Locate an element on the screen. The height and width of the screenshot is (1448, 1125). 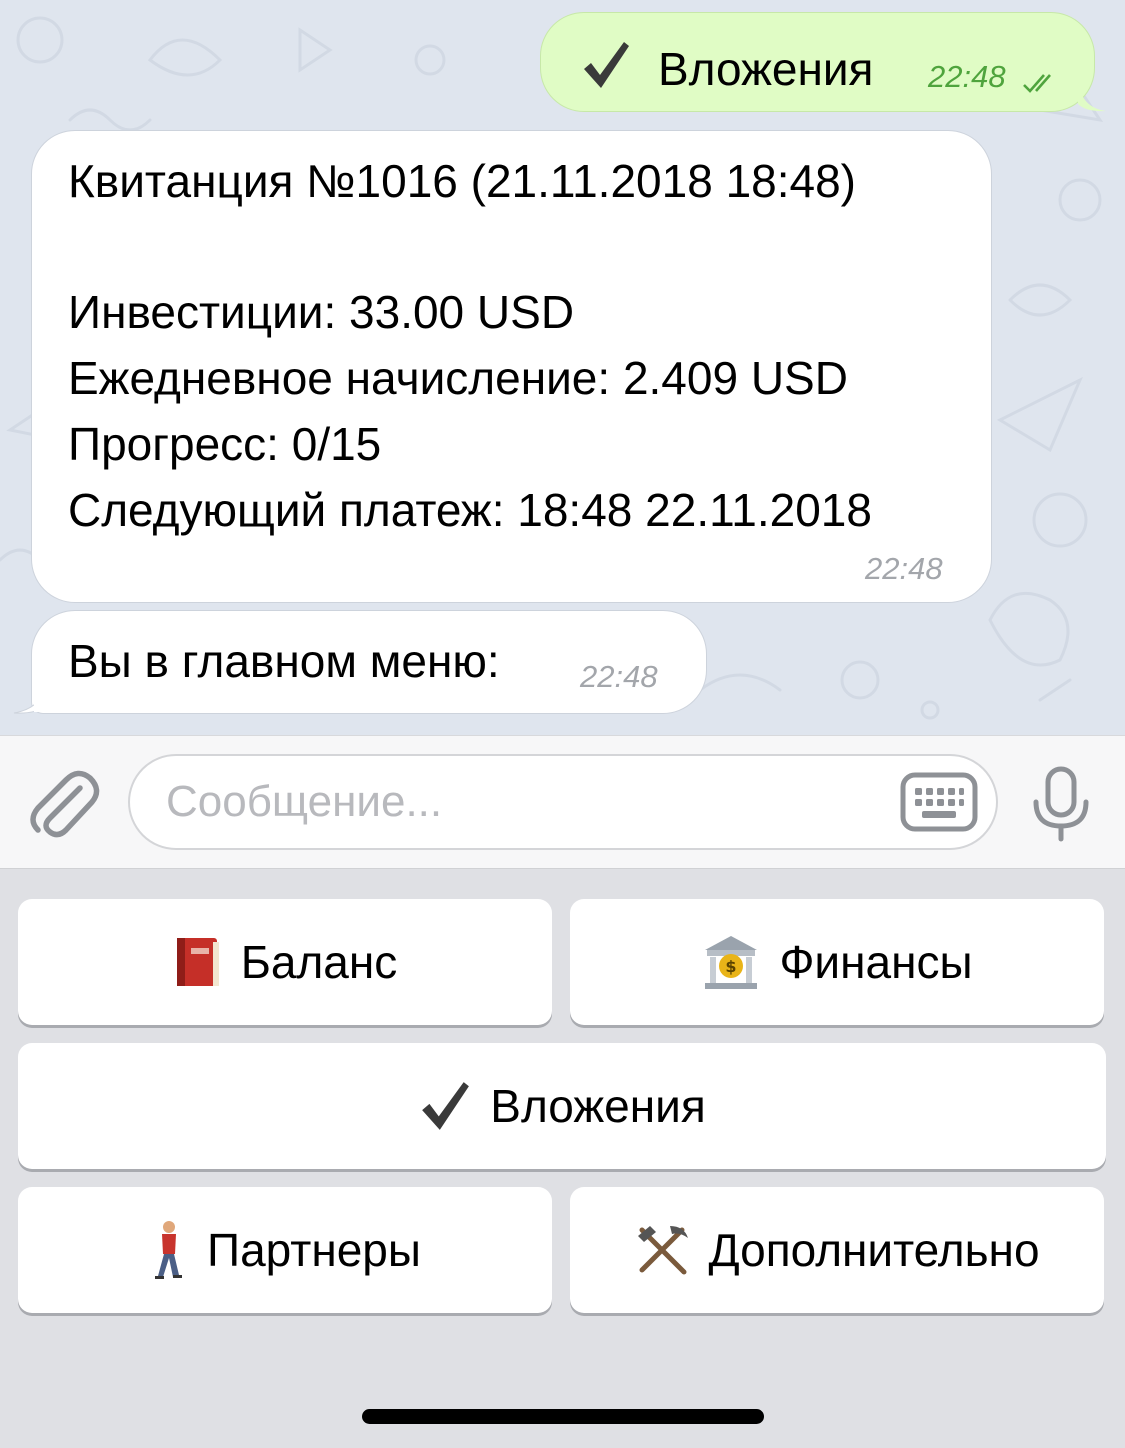
balance-button-label: Баланс is located at coordinates (319, 962).